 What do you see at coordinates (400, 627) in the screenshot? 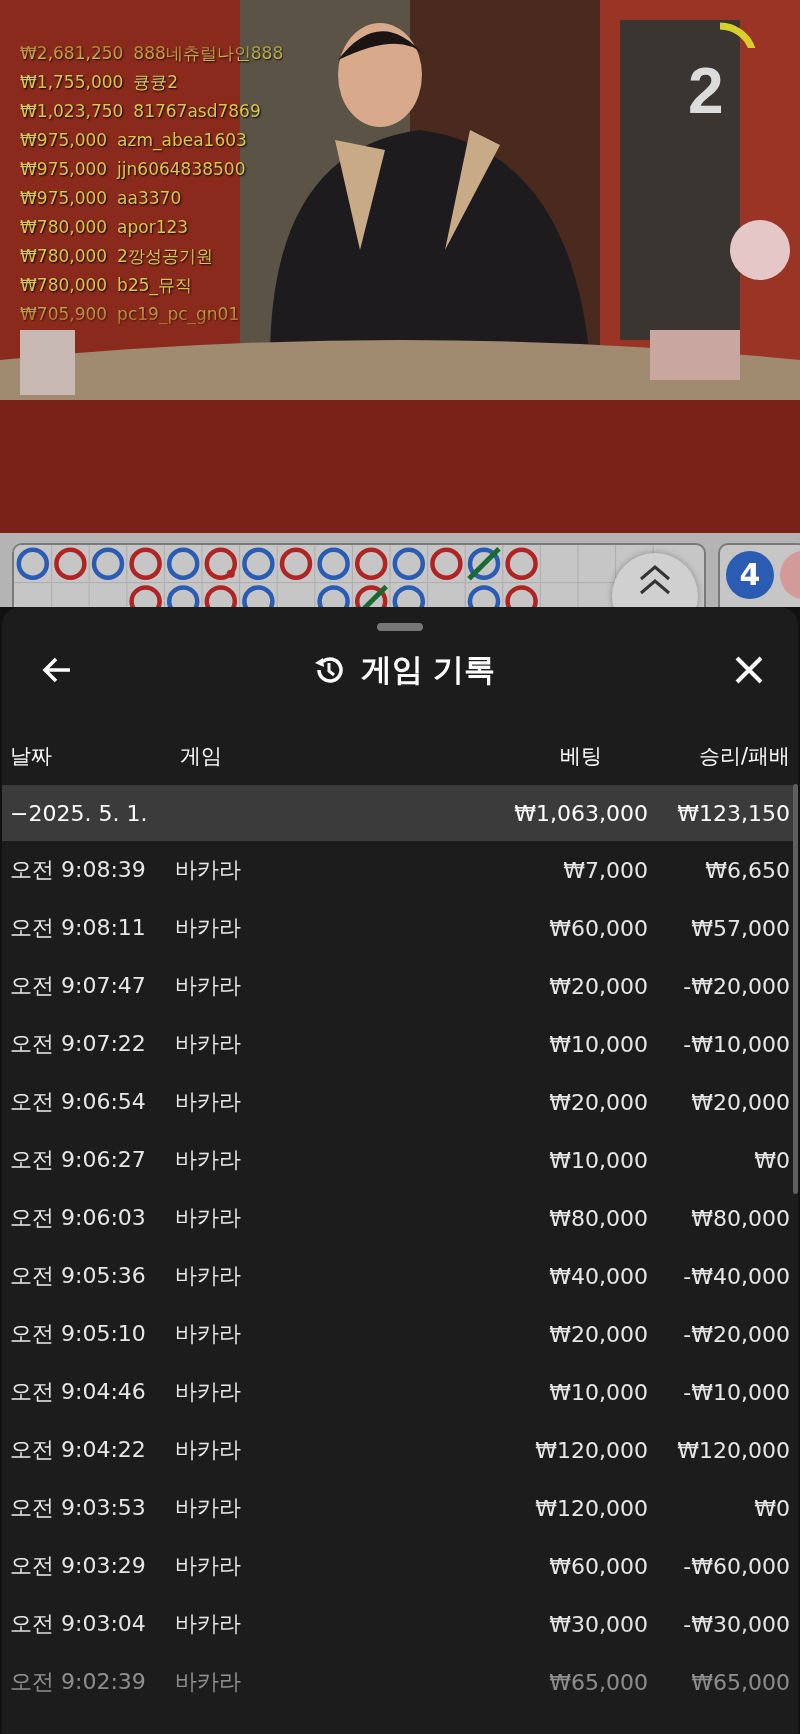
I see `drag-handle` at bounding box center [400, 627].